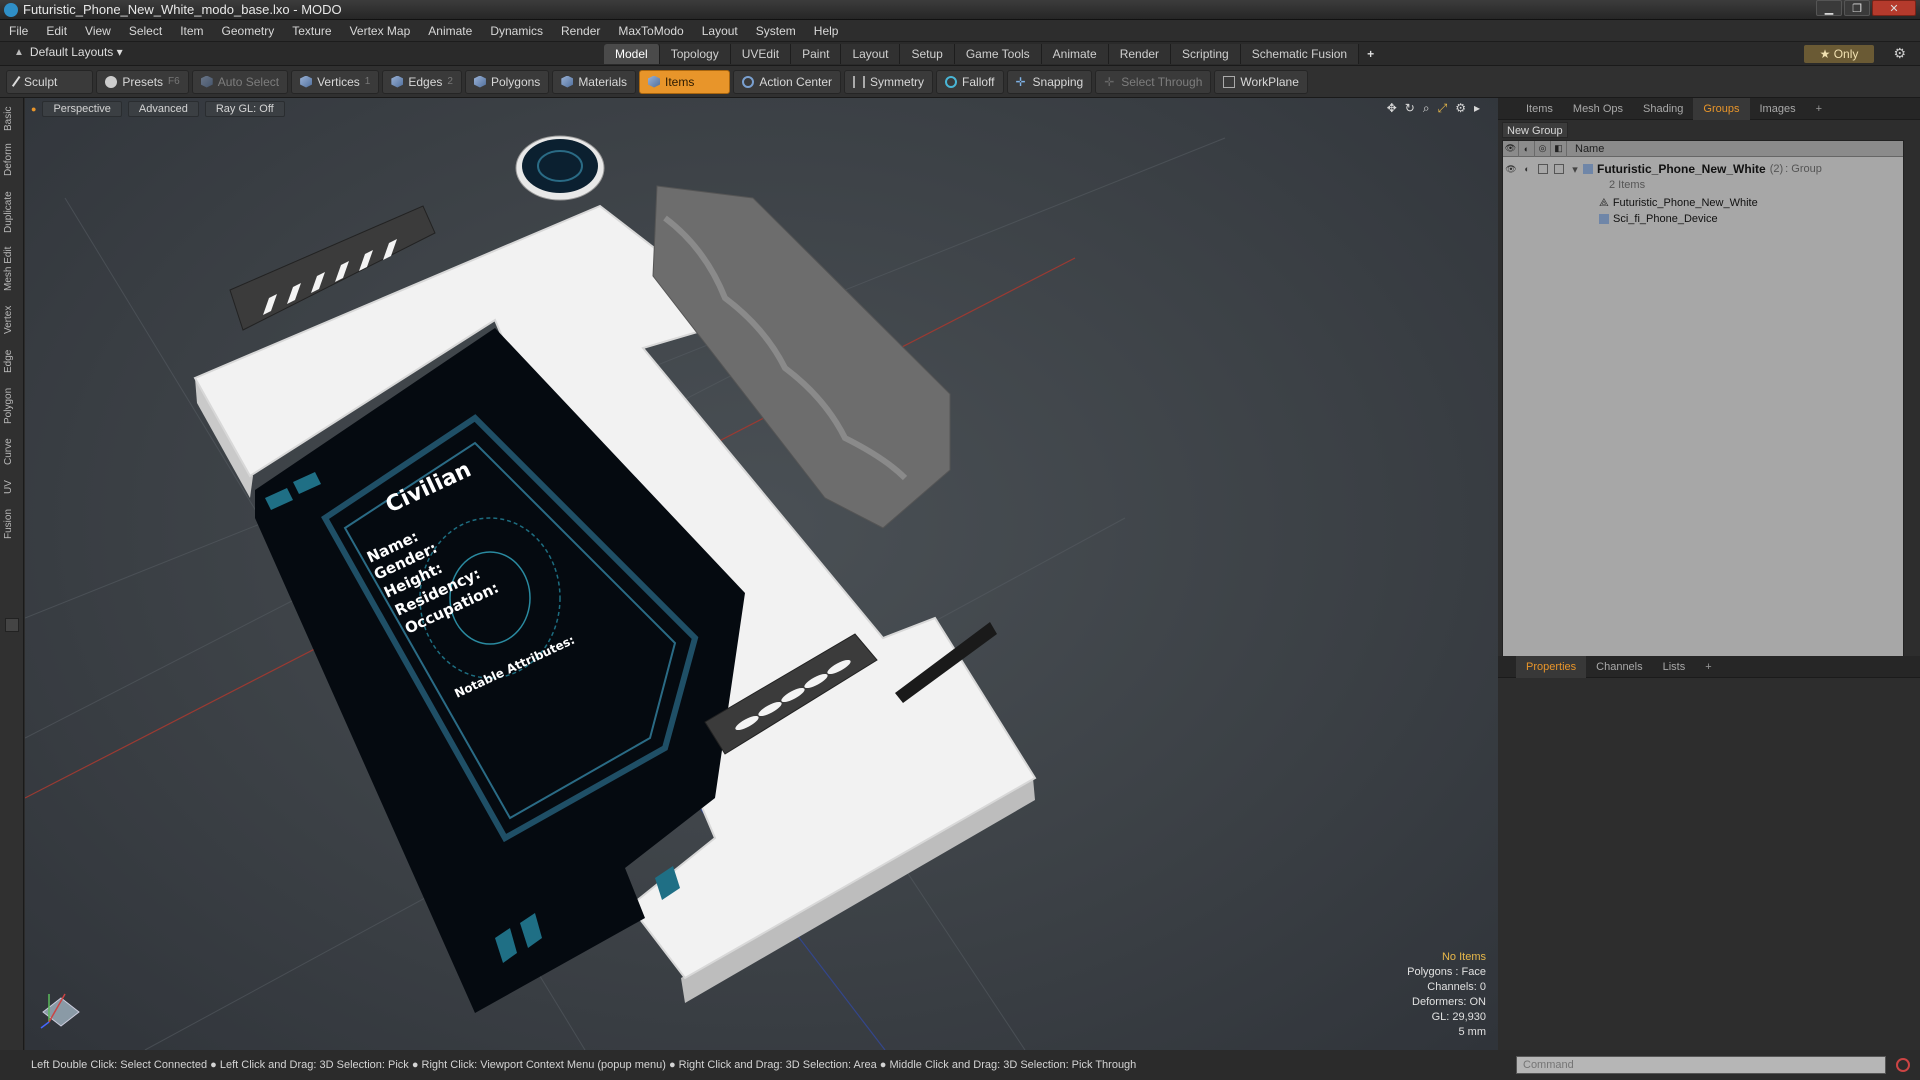  I want to click on viewport-settings-icon: ⚙, so click(1460, 108).